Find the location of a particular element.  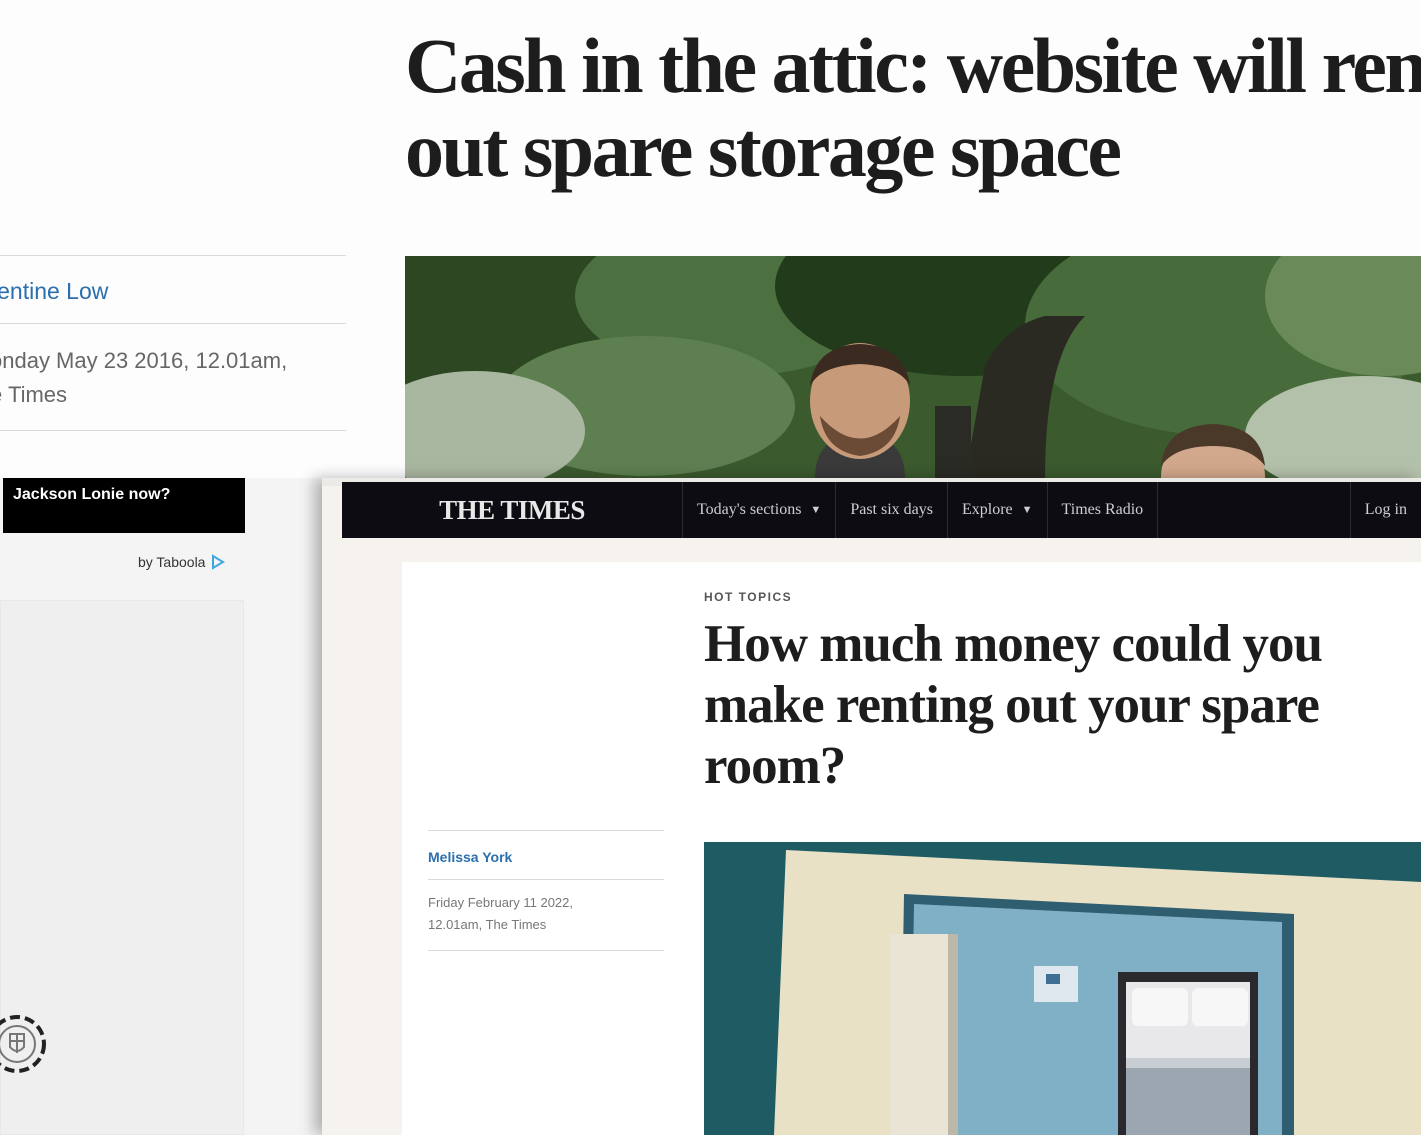

taboola-card-text: Jackson Lonie now? is located at coordinates (92, 494).